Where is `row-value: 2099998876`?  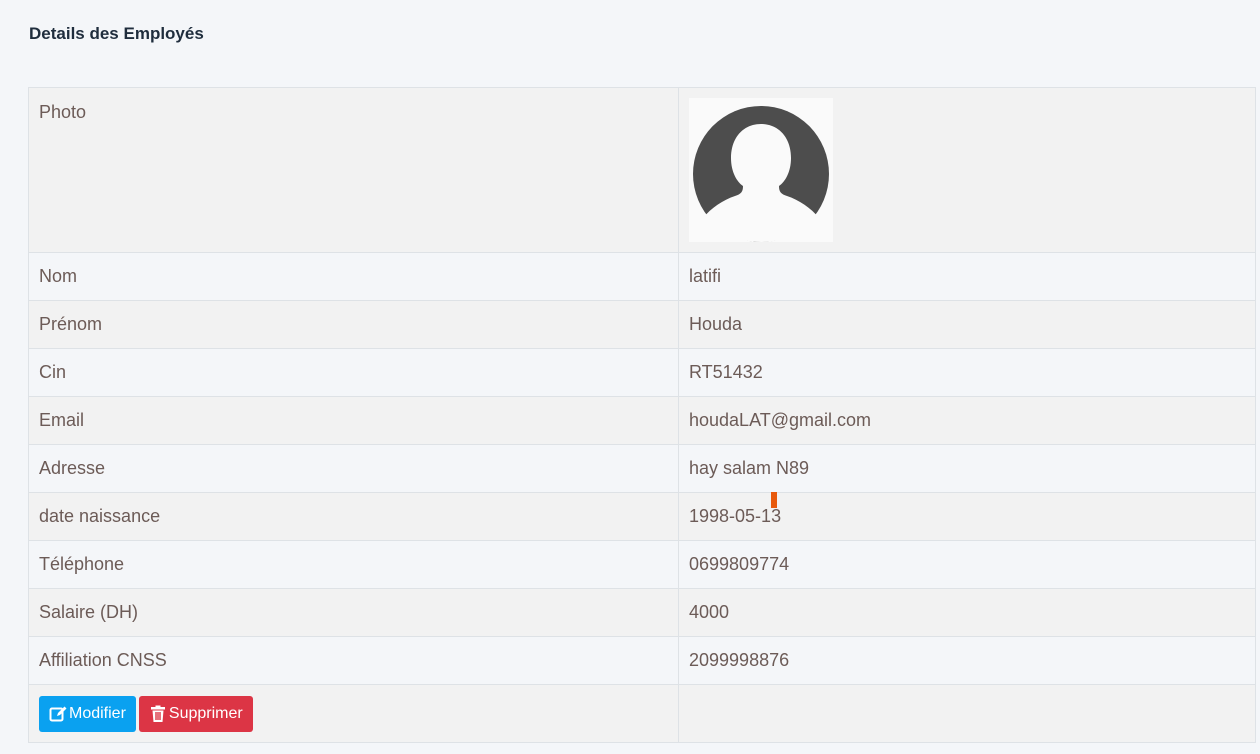
row-value: 2099998876 is located at coordinates (967, 660).